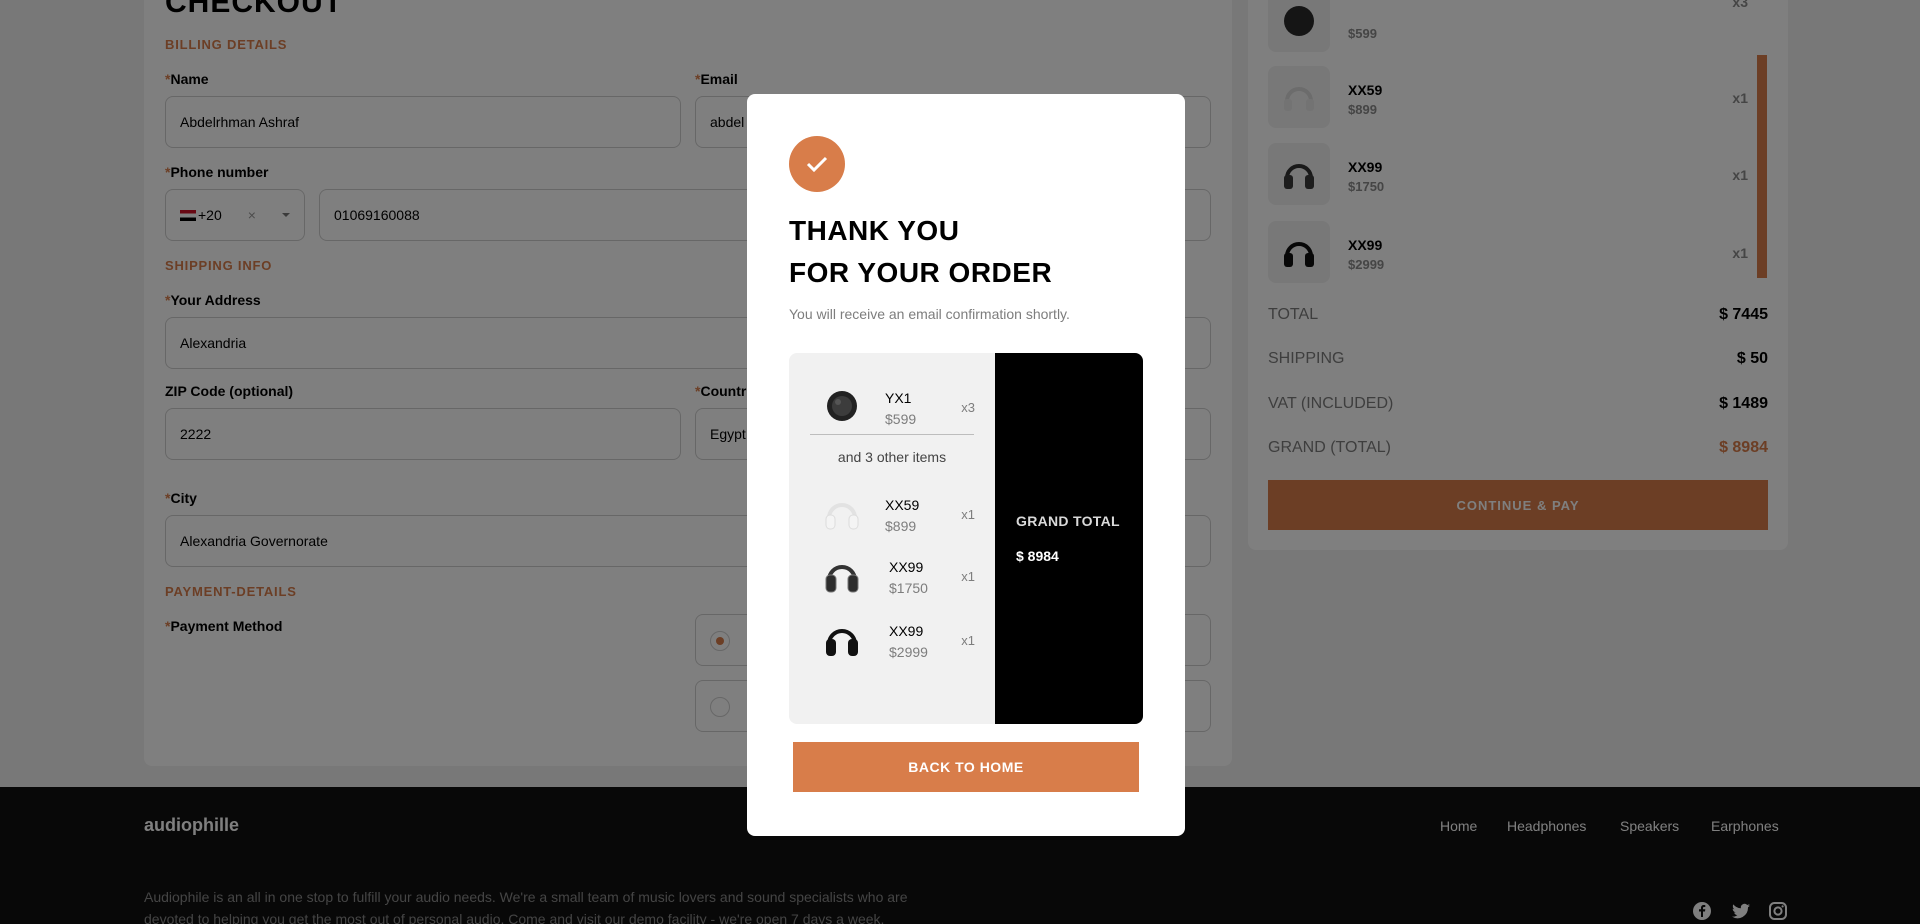  Describe the element at coordinates (898, 398) in the screenshot. I see `item-name: YX1` at that location.